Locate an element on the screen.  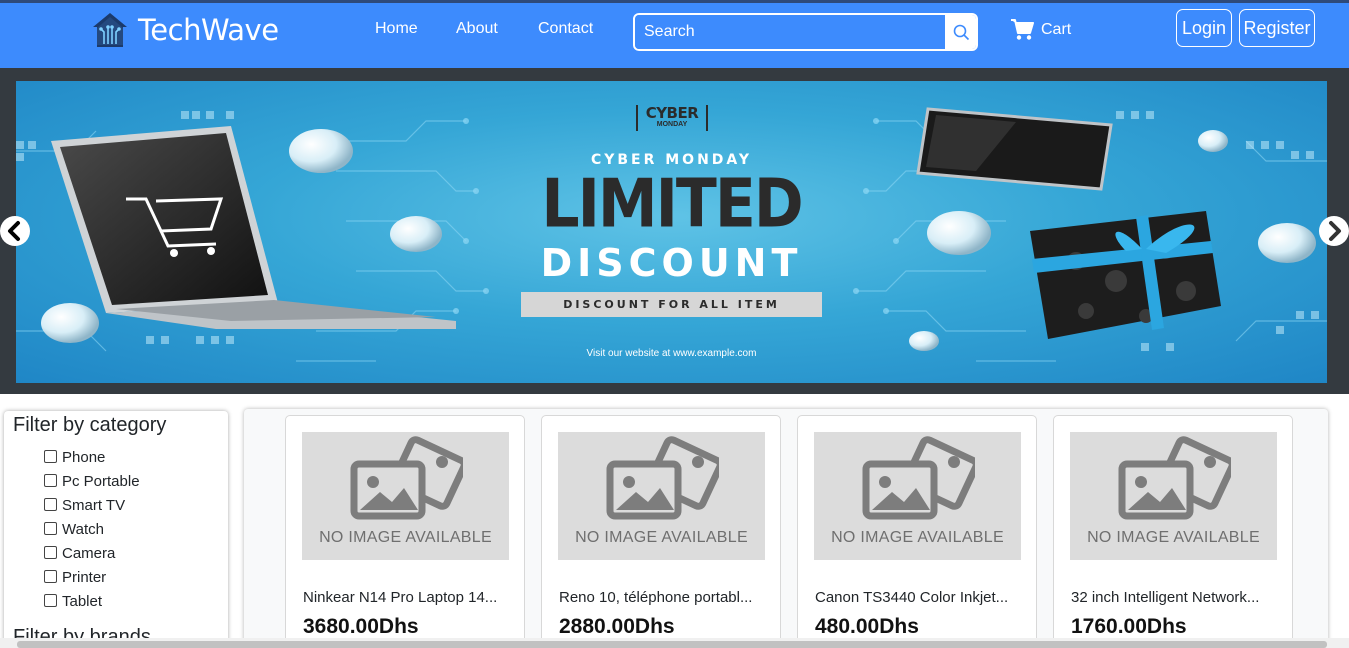
carousel-prev-button is located at coordinates (15, 231).